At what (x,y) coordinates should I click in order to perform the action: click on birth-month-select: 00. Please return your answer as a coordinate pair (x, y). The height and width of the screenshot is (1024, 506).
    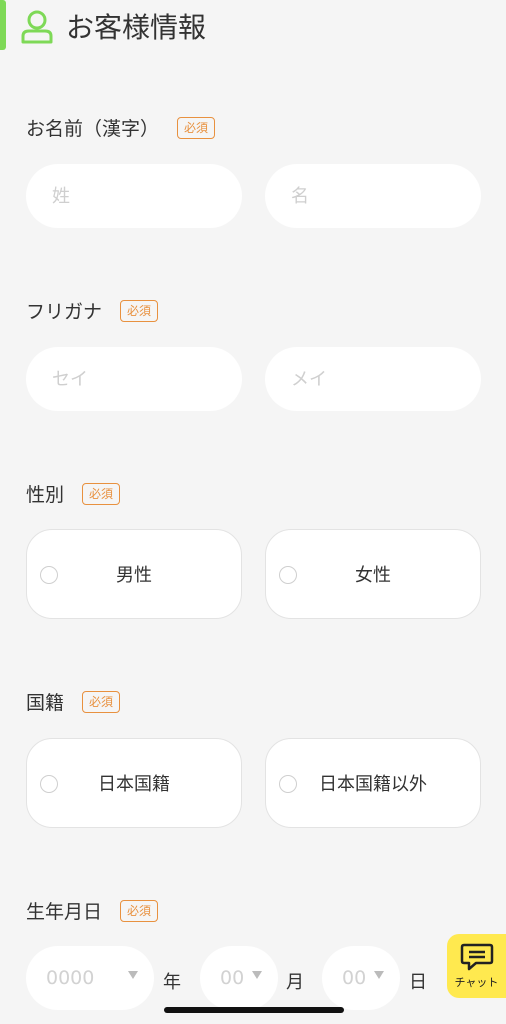
    Looking at the image, I should click on (239, 978).